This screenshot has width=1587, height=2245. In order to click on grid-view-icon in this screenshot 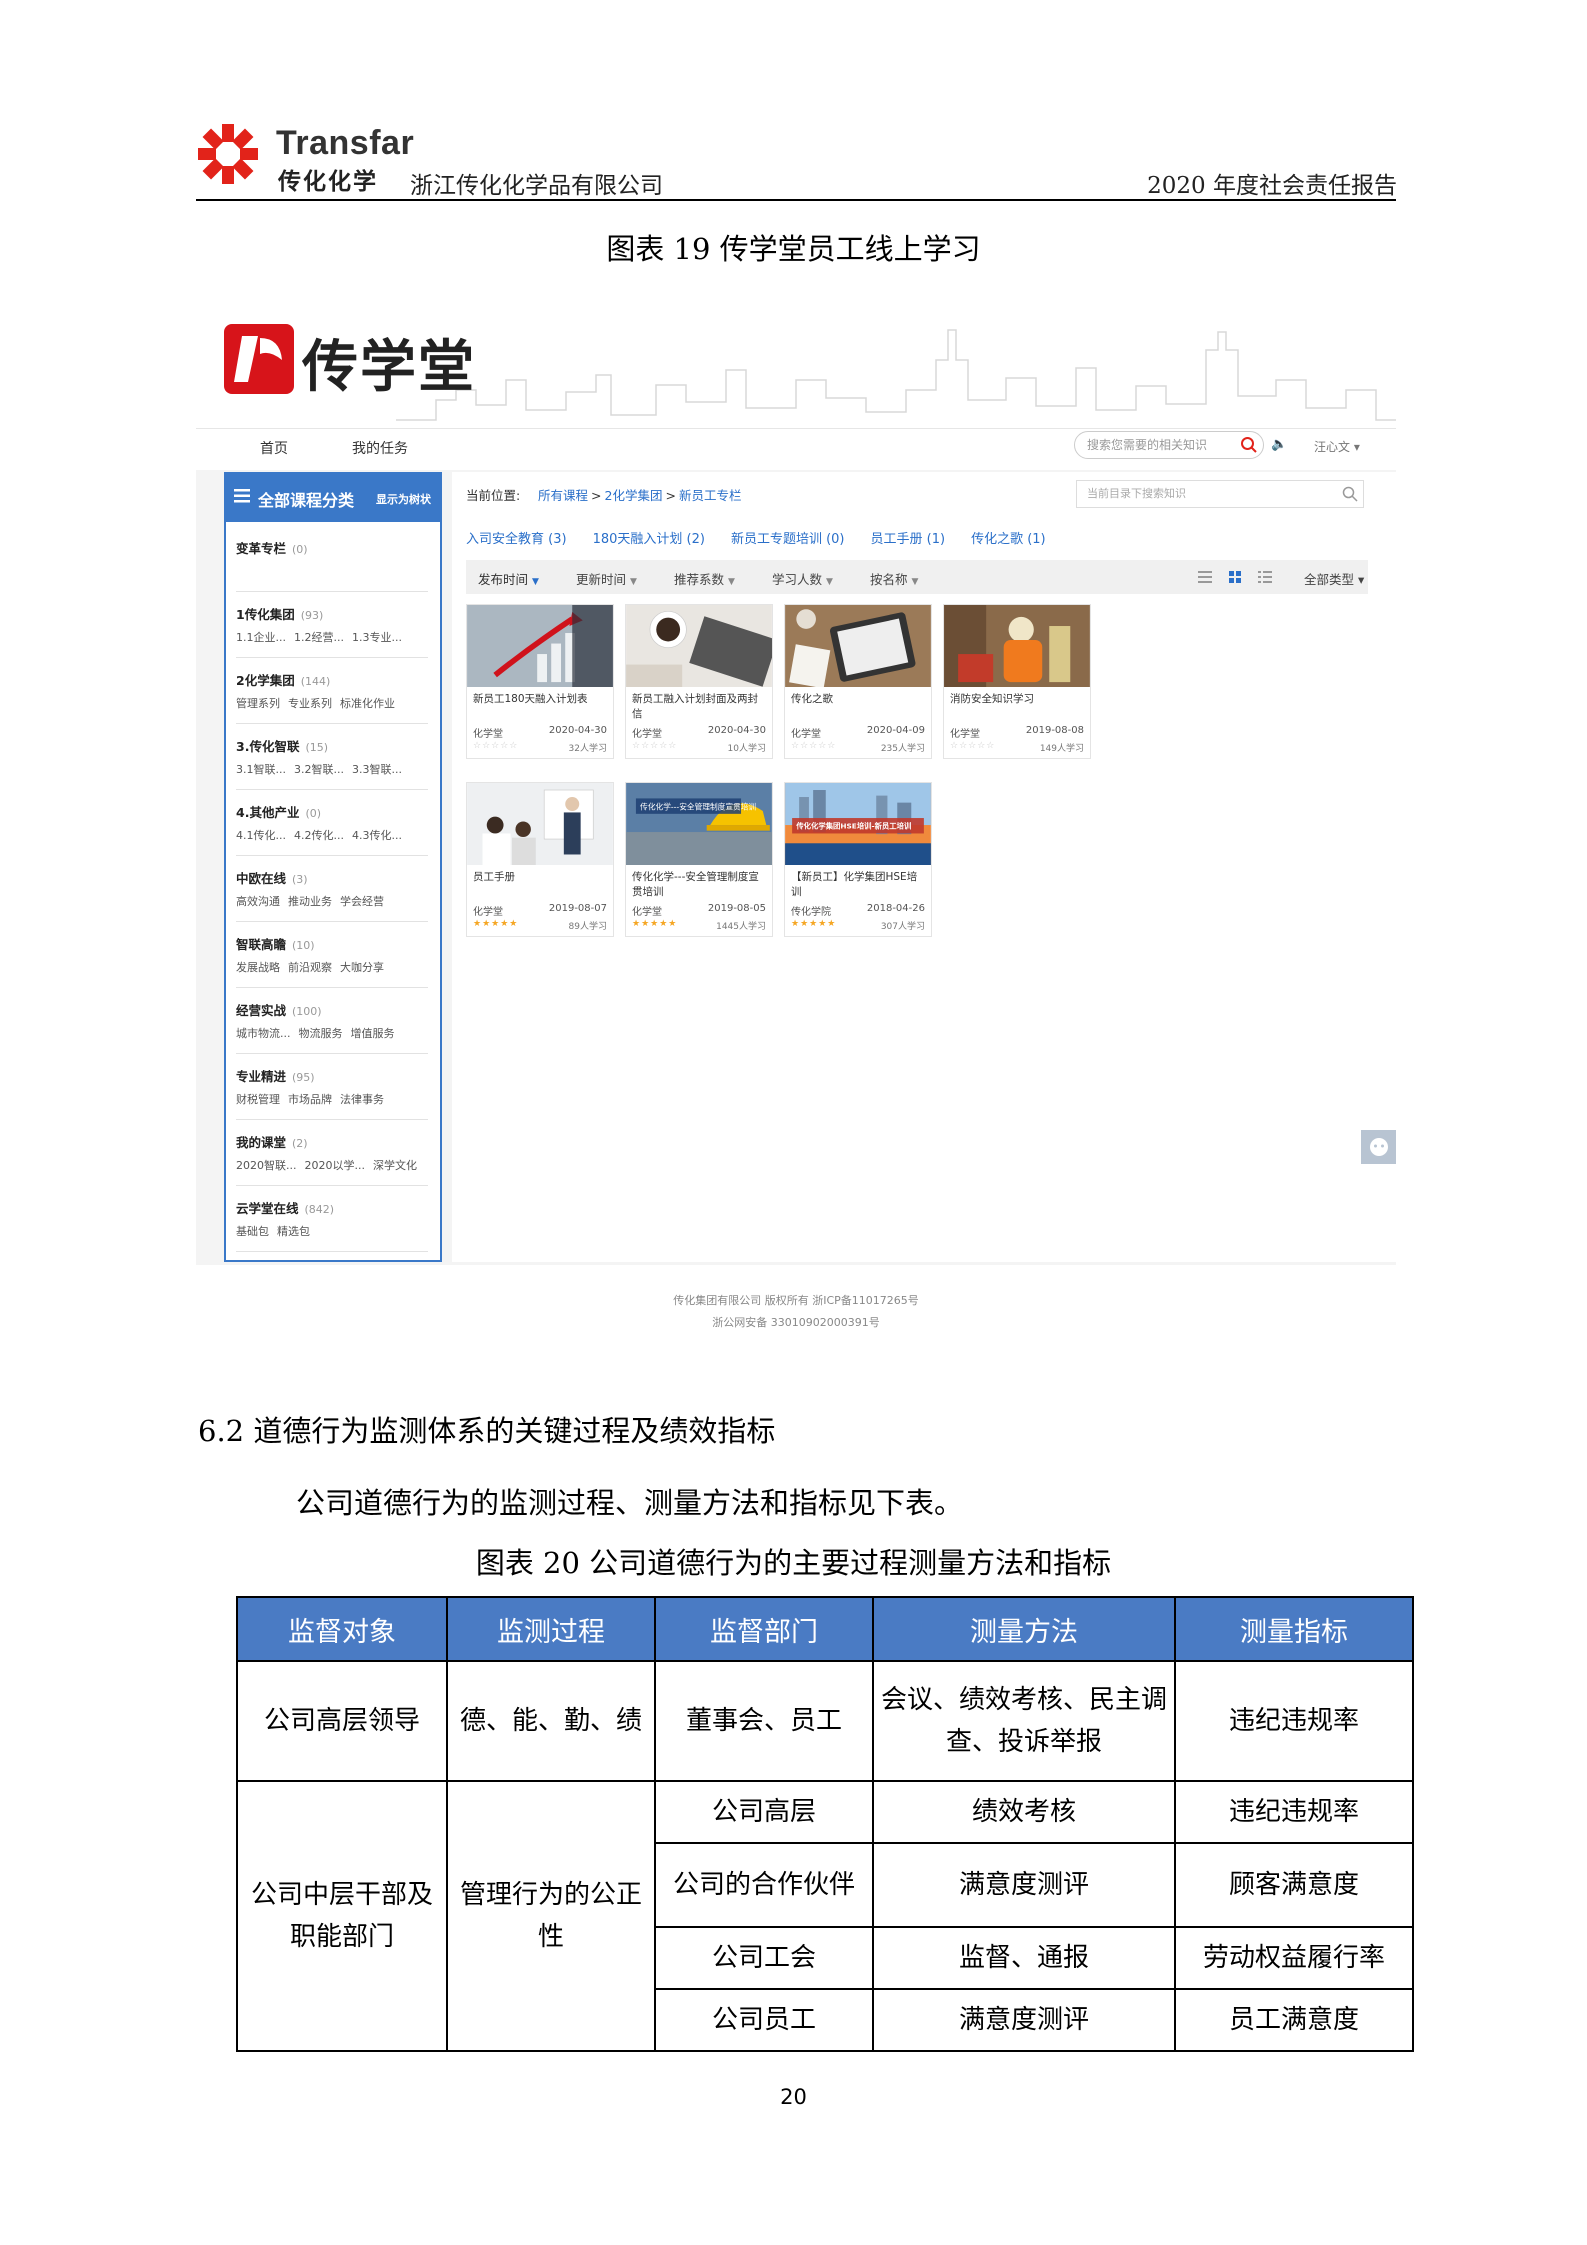, I will do `click(1235, 577)`.